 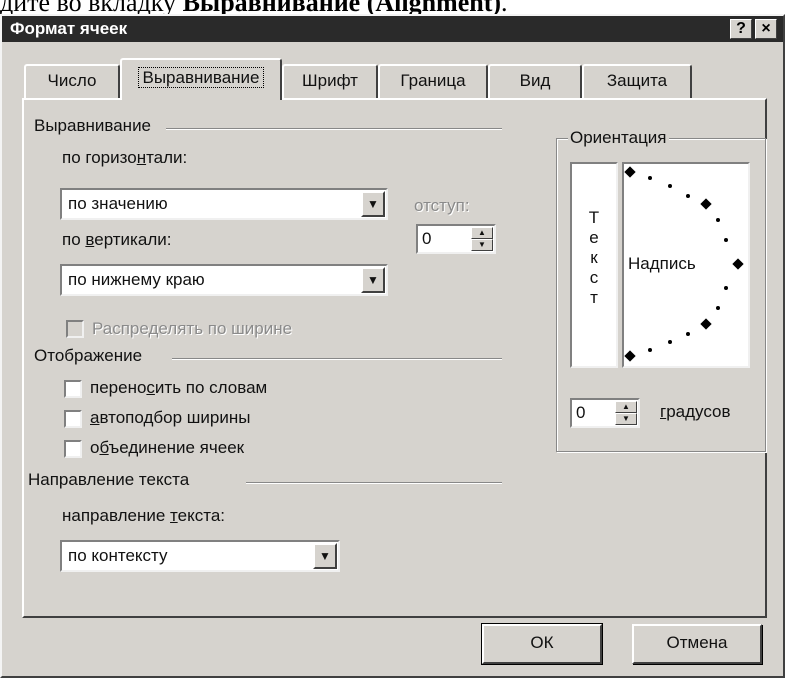 What do you see at coordinates (542, 644) in the screenshot?
I see `ok-button: ОК` at bounding box center [542, 644].